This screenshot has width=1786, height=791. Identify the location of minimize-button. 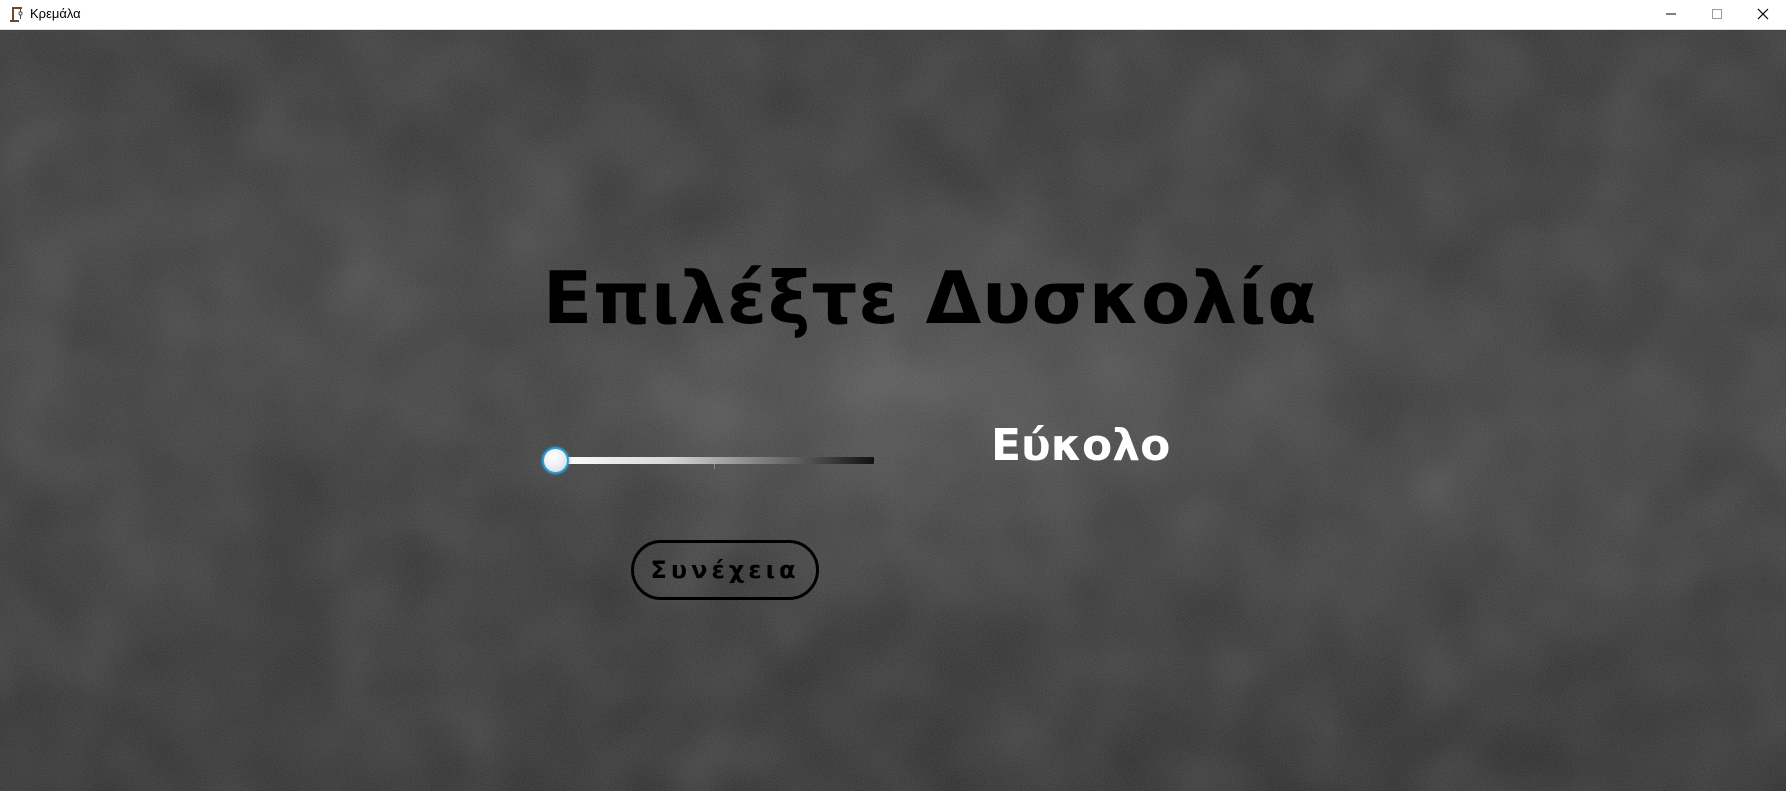
(1671, 14).